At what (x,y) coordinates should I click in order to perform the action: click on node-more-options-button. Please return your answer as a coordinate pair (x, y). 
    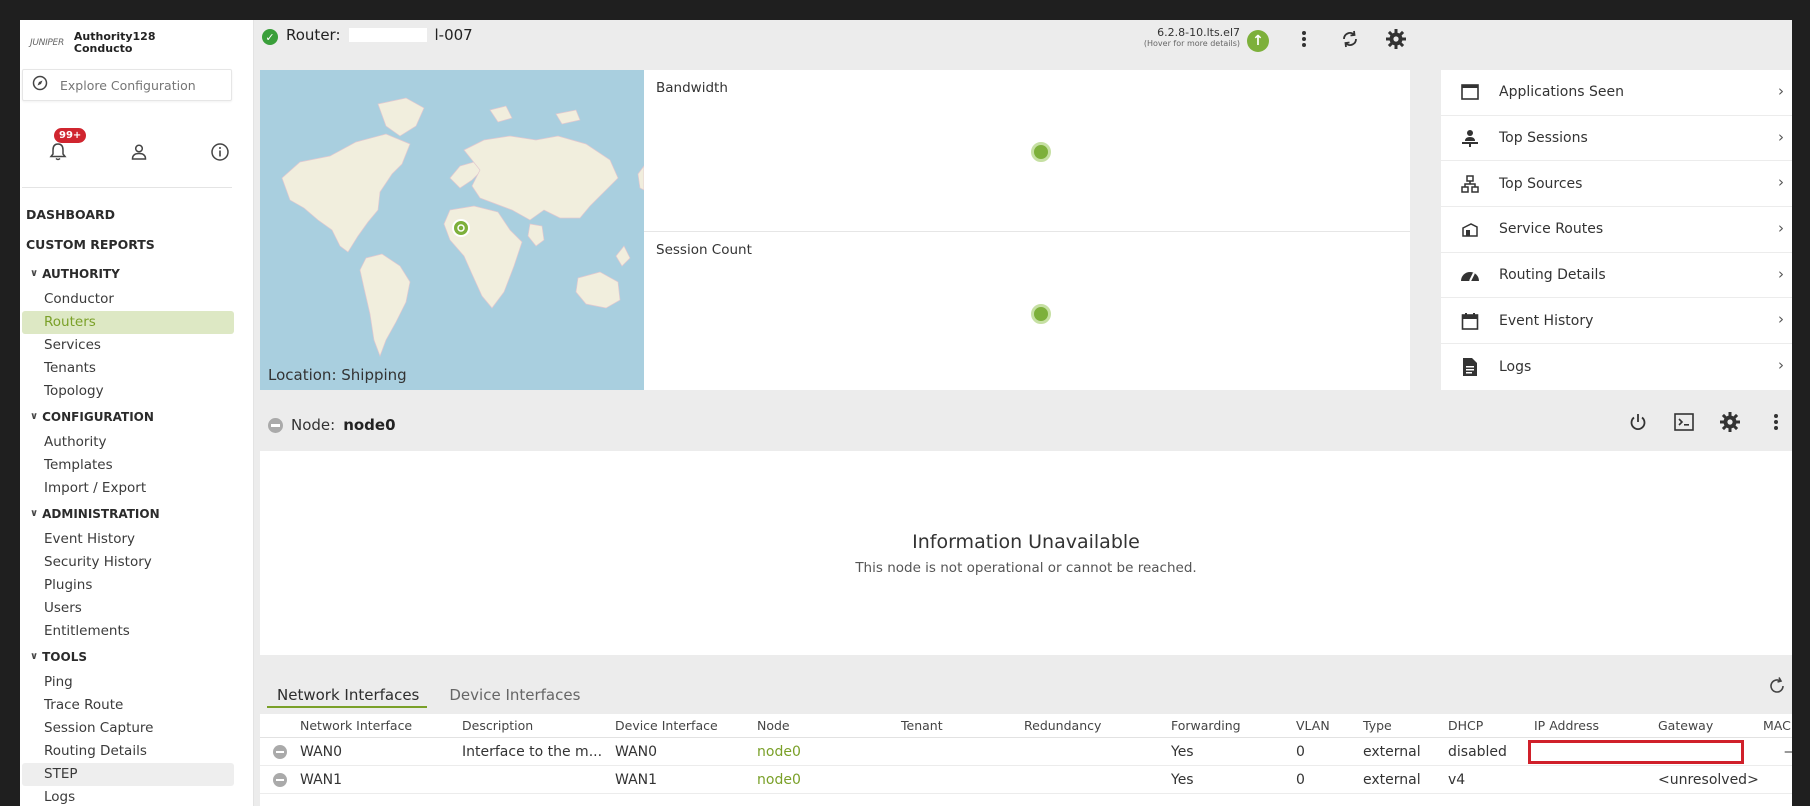
    Looking at the image, I should click on (1775, 424).